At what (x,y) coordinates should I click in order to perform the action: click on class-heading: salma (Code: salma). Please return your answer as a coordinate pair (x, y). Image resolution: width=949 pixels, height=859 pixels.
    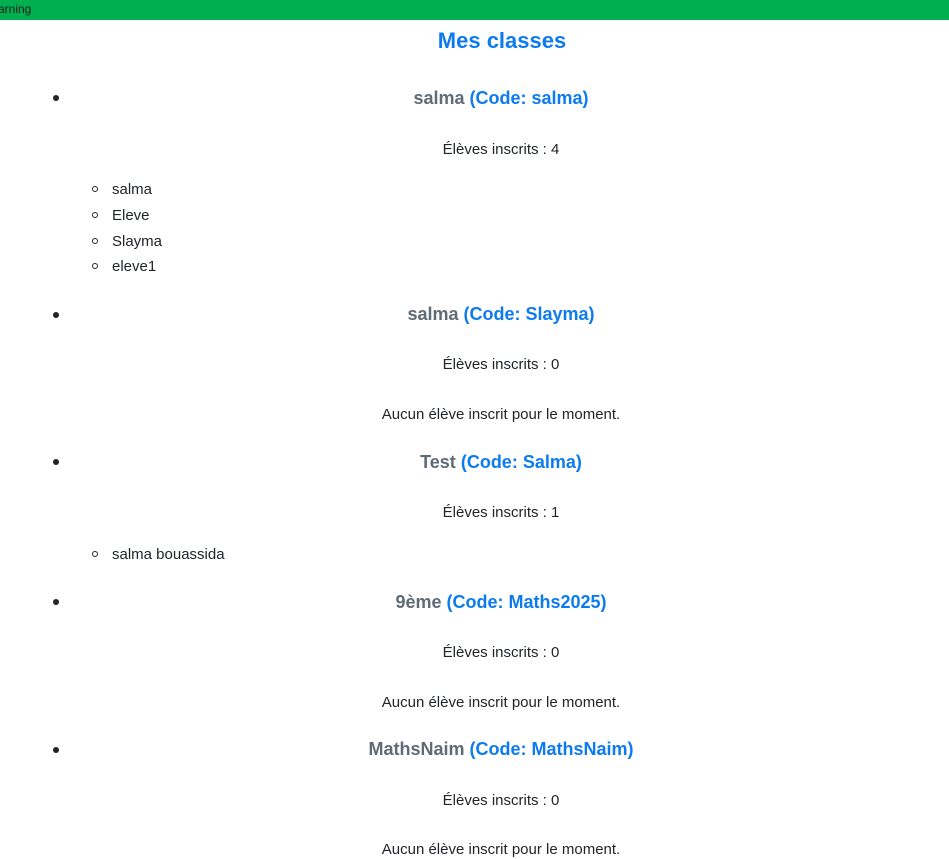
    Looking at the image, I should click on (501, 98).